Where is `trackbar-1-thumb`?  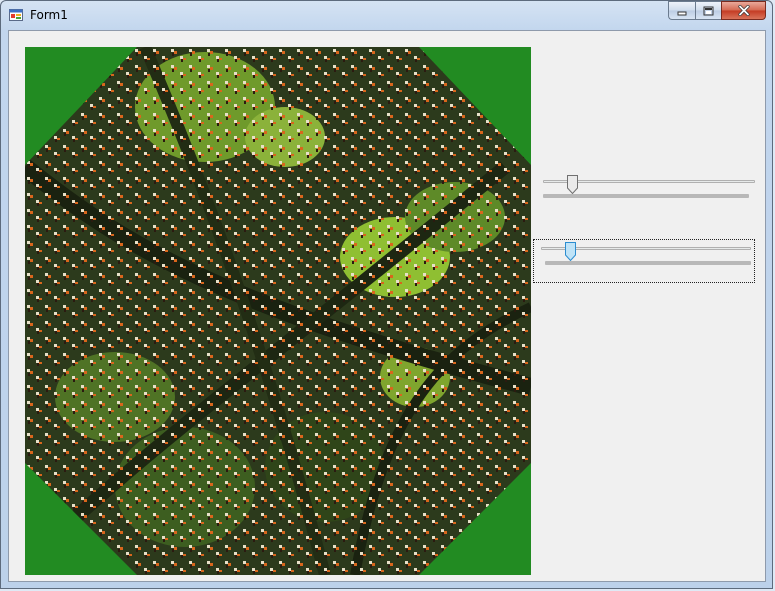
trackbar-1-thumb is located at coordinates (572, 184).